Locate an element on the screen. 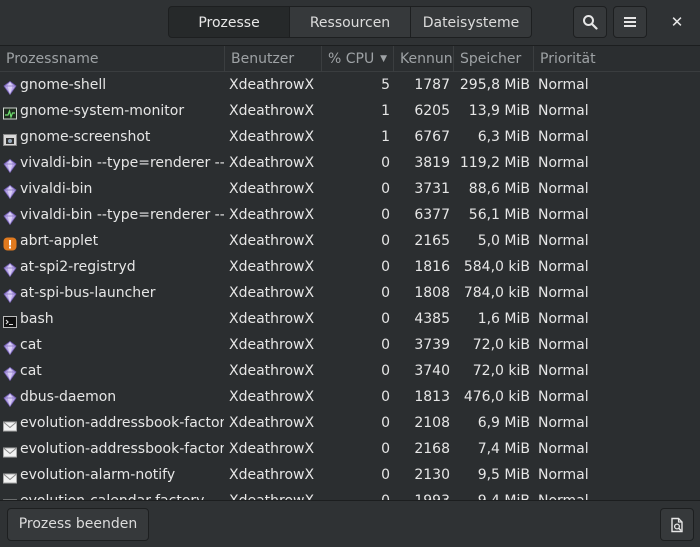  process-name-cell: gnome-system-monitor is located at coordinates (112, 111).